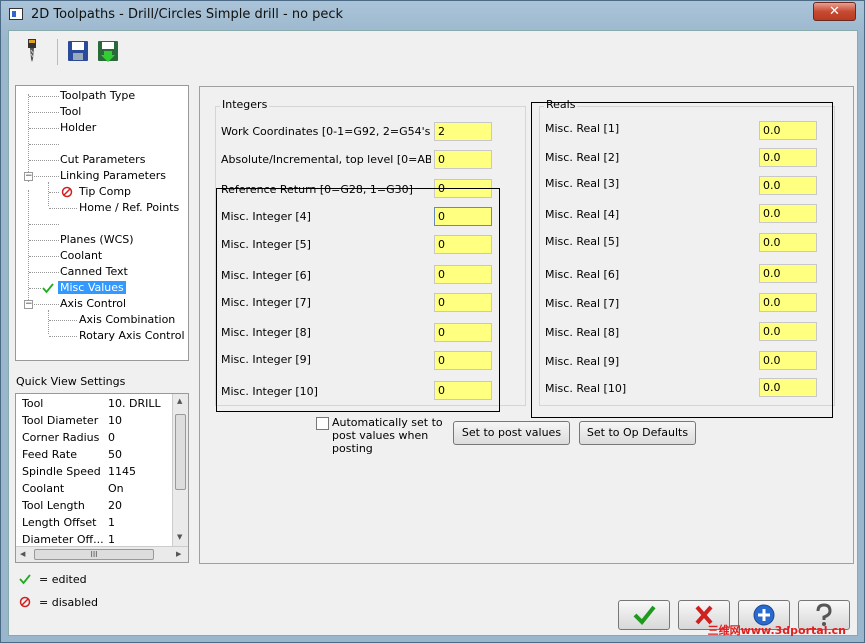  I want to click on scroll-right-icon: ▶, so click(178, 554).